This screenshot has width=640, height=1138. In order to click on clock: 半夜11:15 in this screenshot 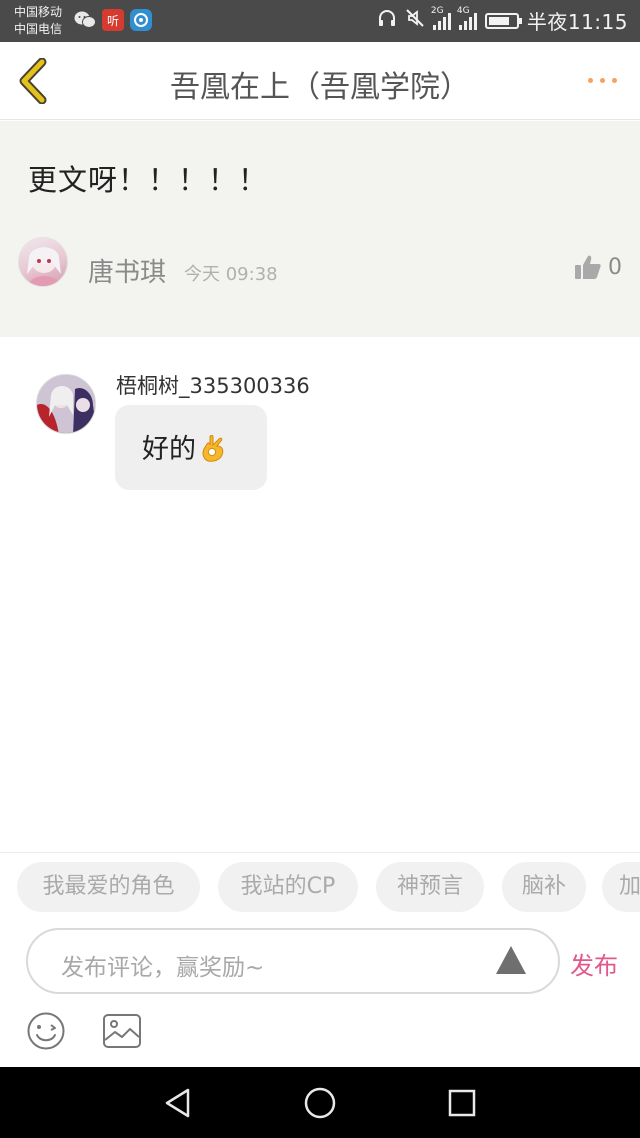, I will do `click(577, 22)`.